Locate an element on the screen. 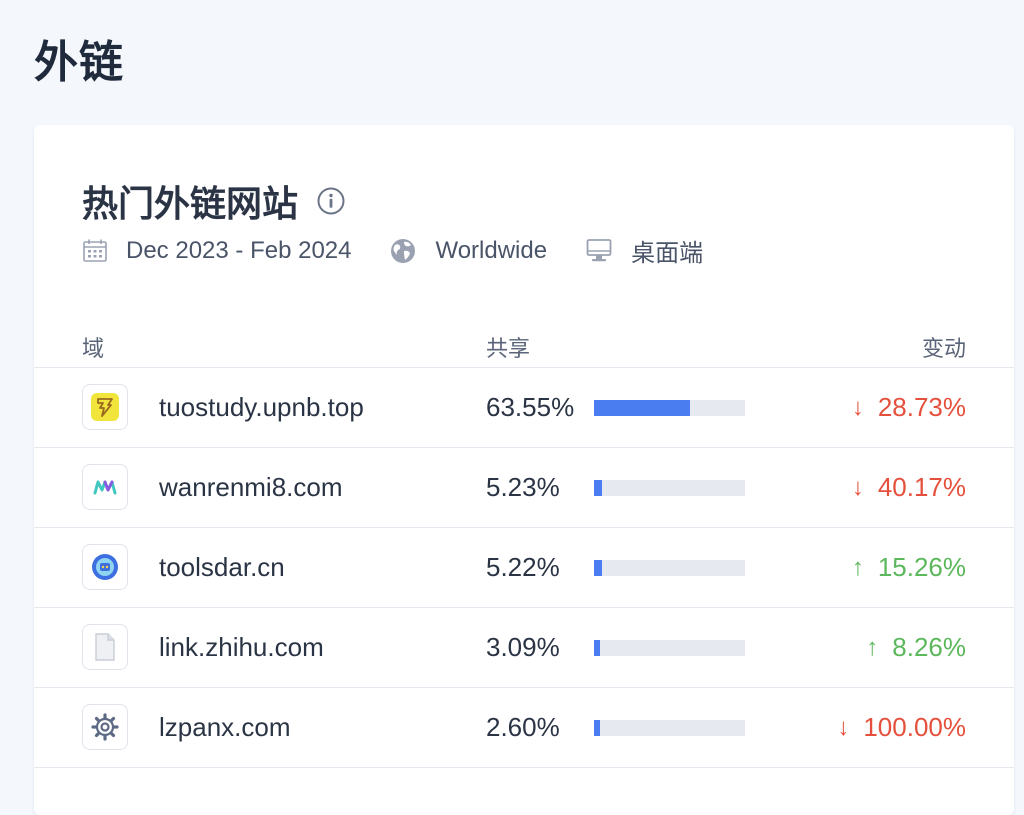 This screenshot has height=815, width=1024. row-change-value: 28.73% is located at coordinates (921, 407).